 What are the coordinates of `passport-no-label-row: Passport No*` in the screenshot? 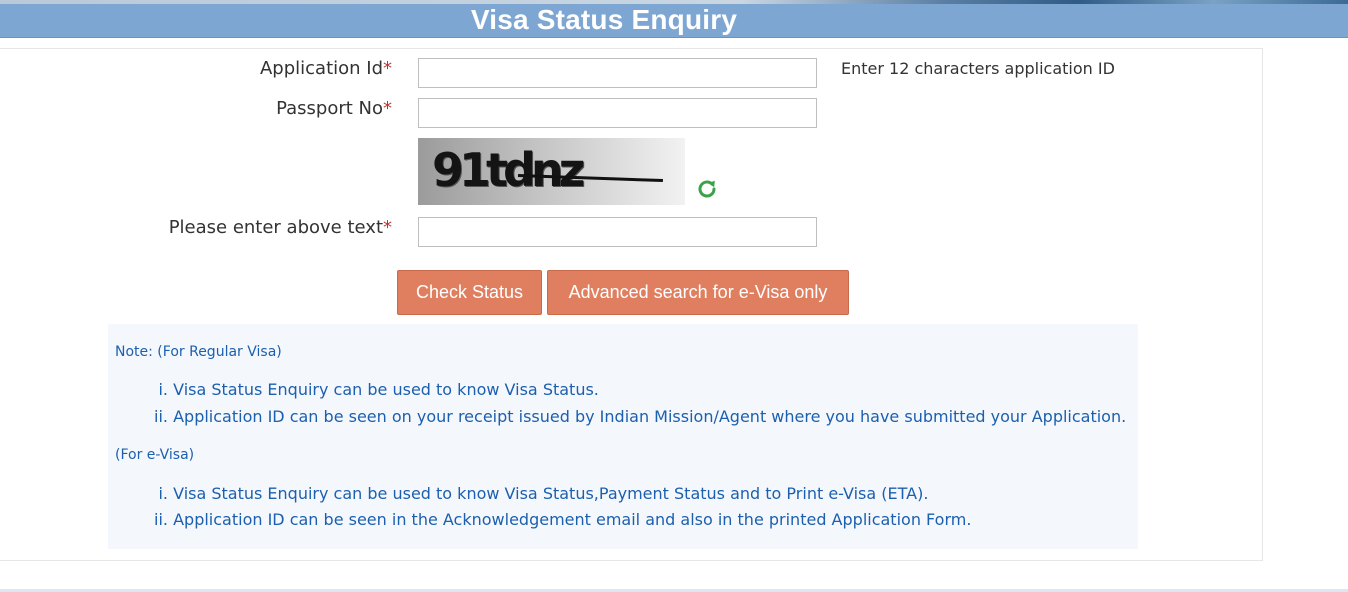 It's located at (196, 110).